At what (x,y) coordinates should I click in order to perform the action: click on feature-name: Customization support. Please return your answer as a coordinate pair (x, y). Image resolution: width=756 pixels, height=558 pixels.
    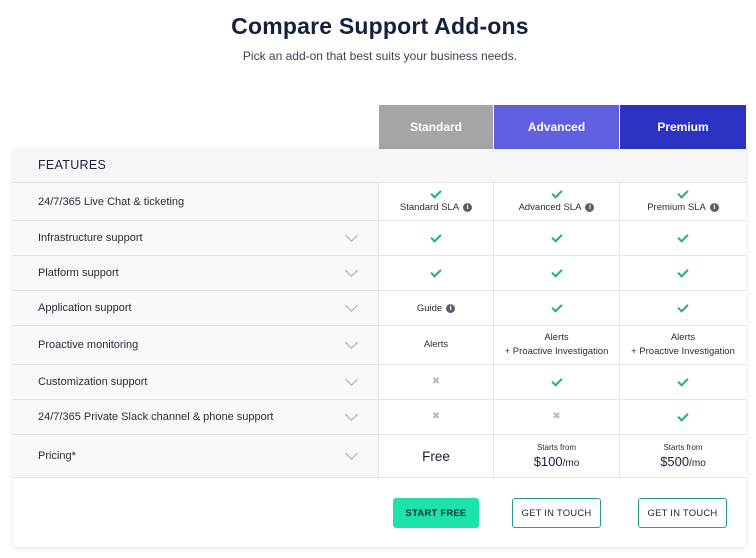
    Looking at the image, I should click on (93, 382).